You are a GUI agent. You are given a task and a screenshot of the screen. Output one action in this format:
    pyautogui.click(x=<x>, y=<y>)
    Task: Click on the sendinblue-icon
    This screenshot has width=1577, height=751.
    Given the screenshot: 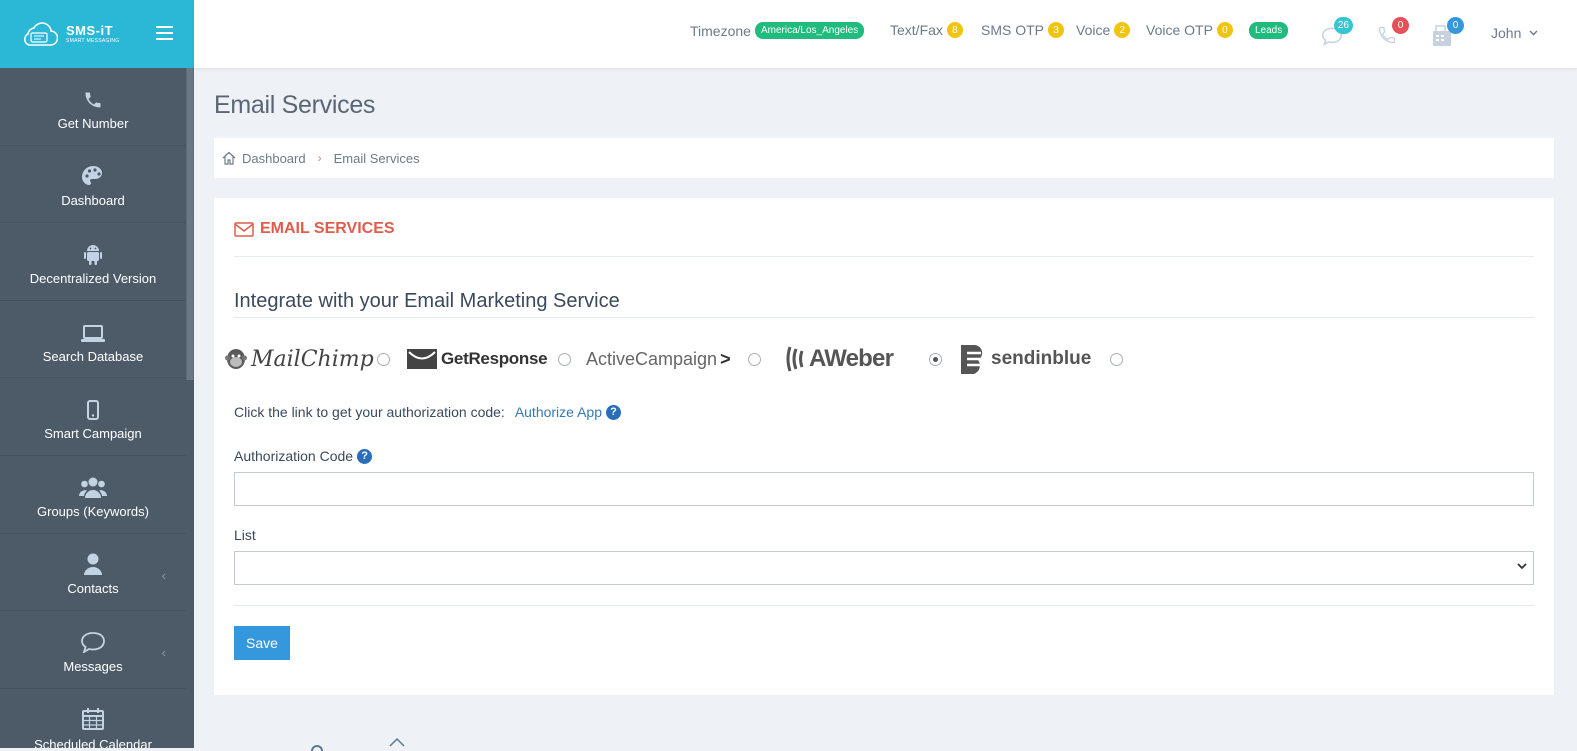 What is the action you would take?
    pyautogui.click(x=972, y=359)
    